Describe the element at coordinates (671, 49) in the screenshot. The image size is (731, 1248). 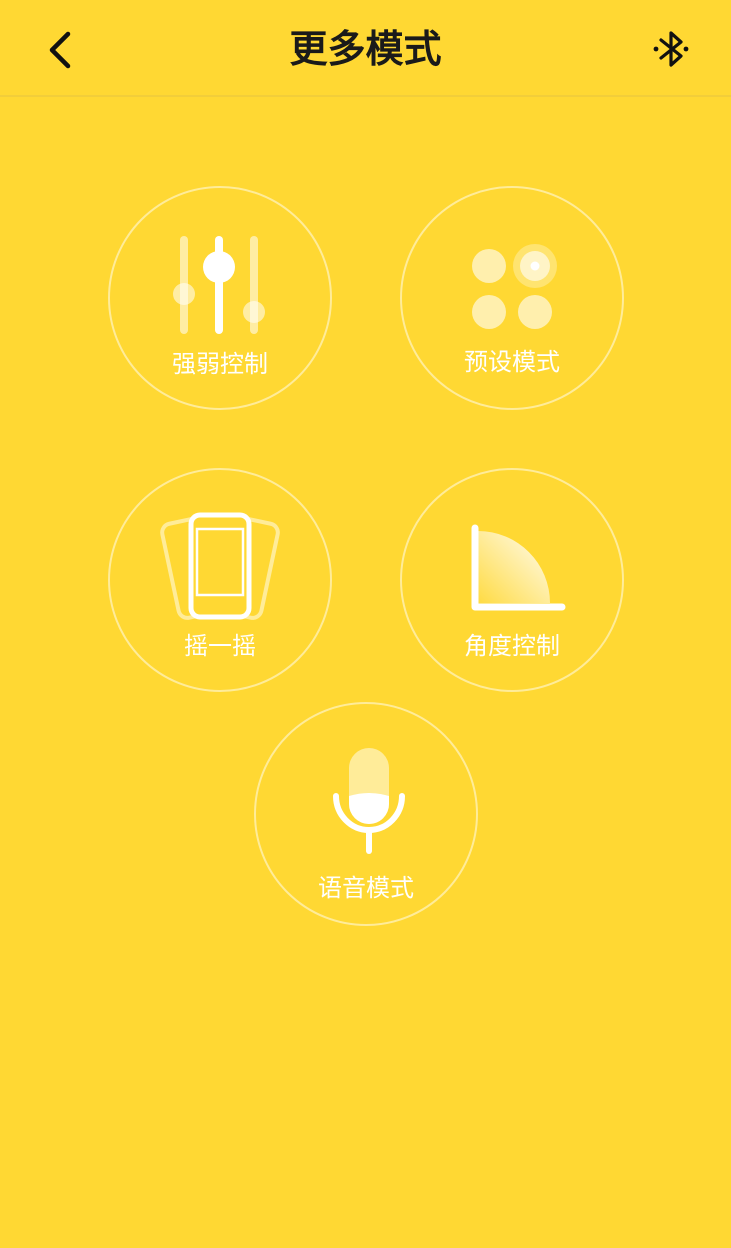
I see `bluetooth-icon` at that location.